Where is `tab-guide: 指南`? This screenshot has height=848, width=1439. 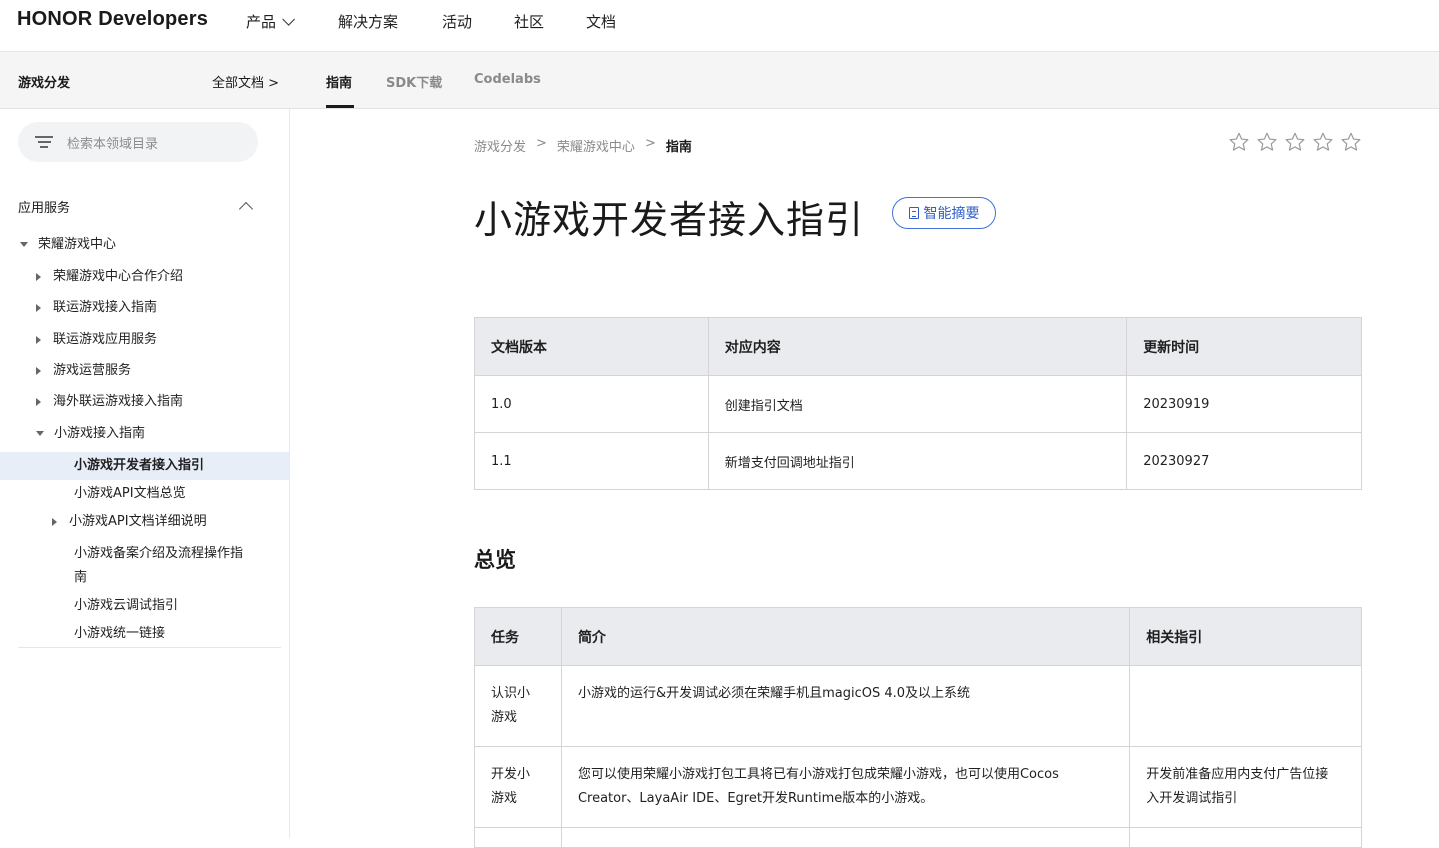
tab-guide: 指南 is located at coordinates (339, 81).